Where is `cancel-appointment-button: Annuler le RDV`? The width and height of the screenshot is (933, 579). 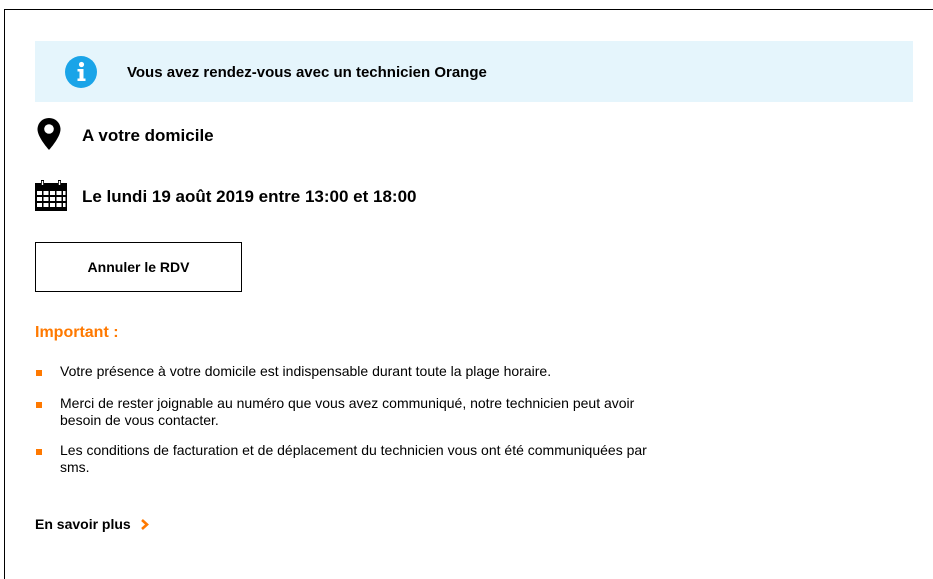 cancel-appointment-button: Annuler le RDV is located at coordinates (138, 267).